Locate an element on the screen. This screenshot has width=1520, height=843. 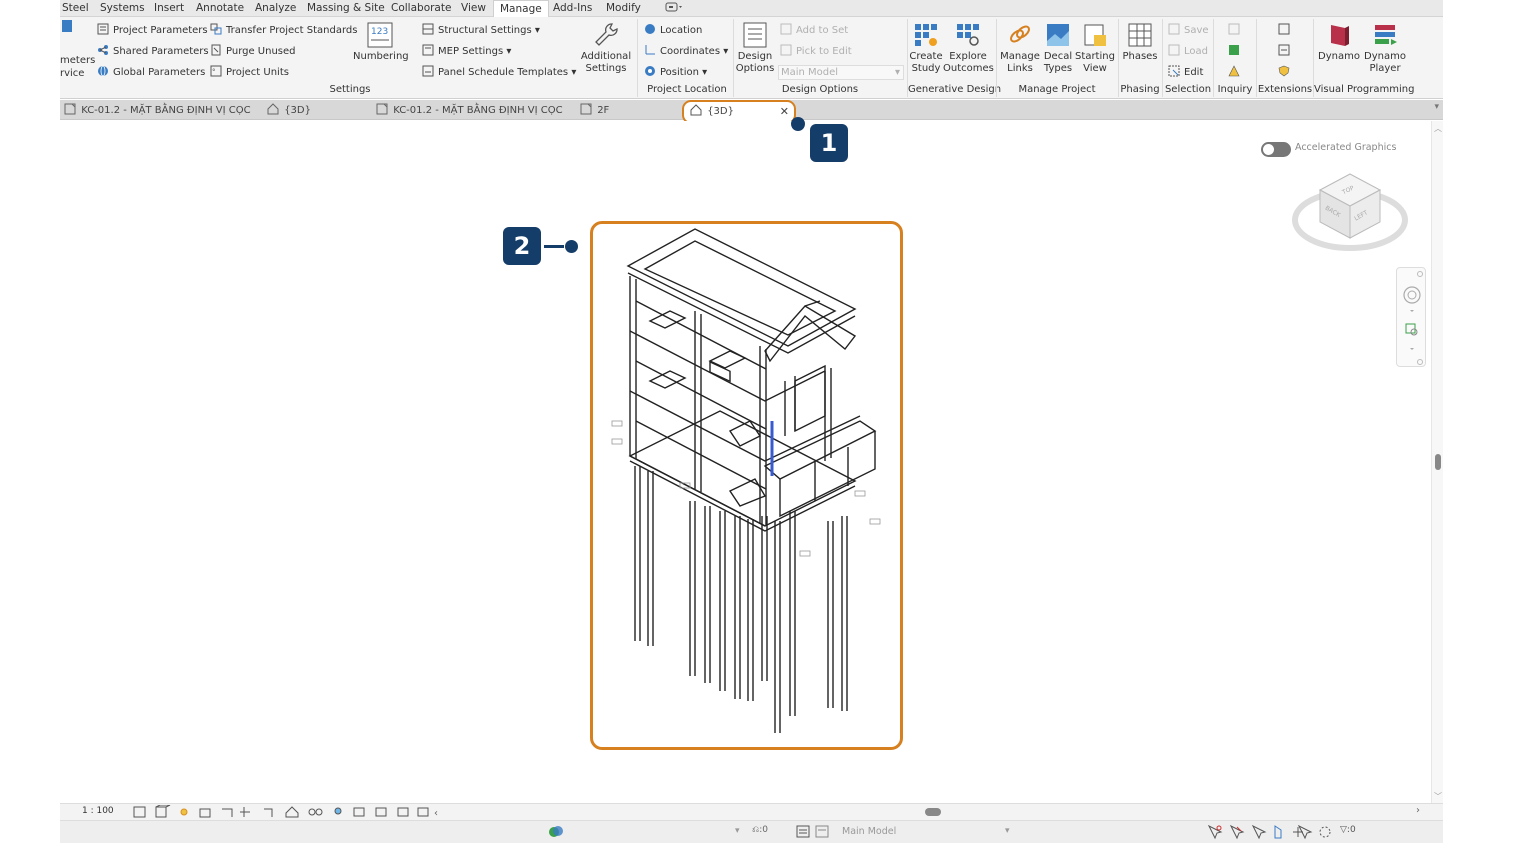
horizontal-scroll-thumb is located at coordinates (933, 812).